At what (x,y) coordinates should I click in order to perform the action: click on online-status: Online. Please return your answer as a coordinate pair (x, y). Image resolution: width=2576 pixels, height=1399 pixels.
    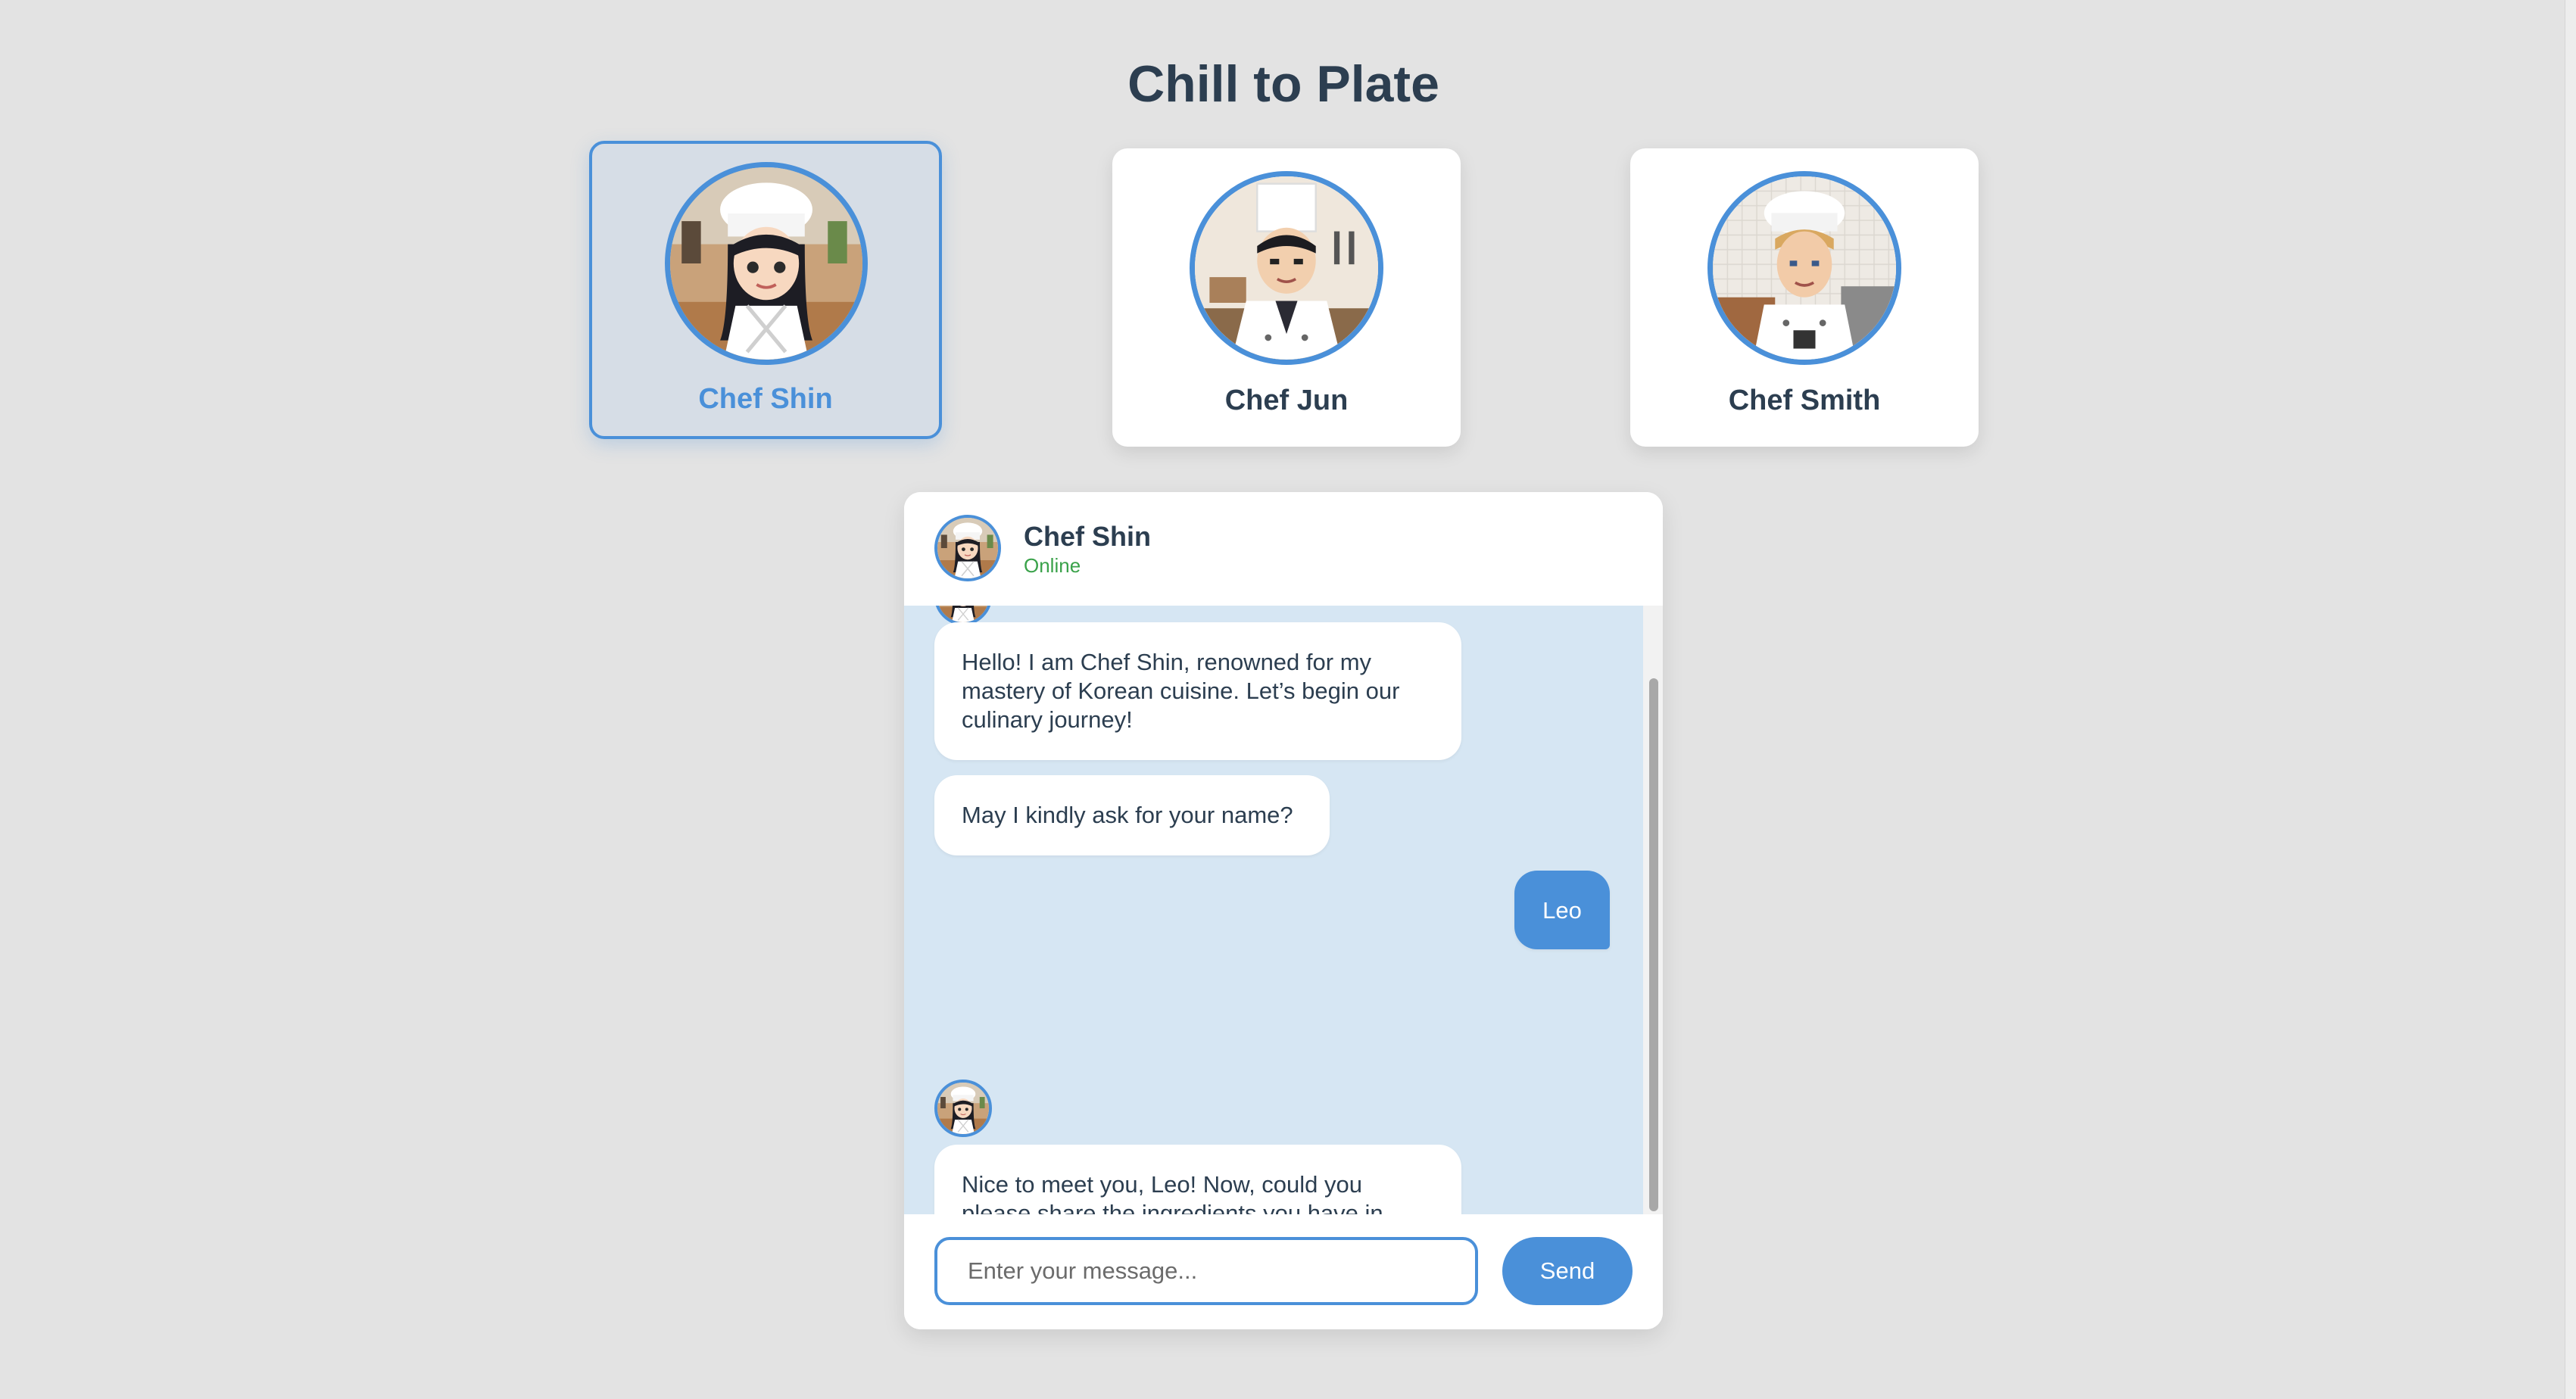
    Looking at the image, I should click on (1052, 566).